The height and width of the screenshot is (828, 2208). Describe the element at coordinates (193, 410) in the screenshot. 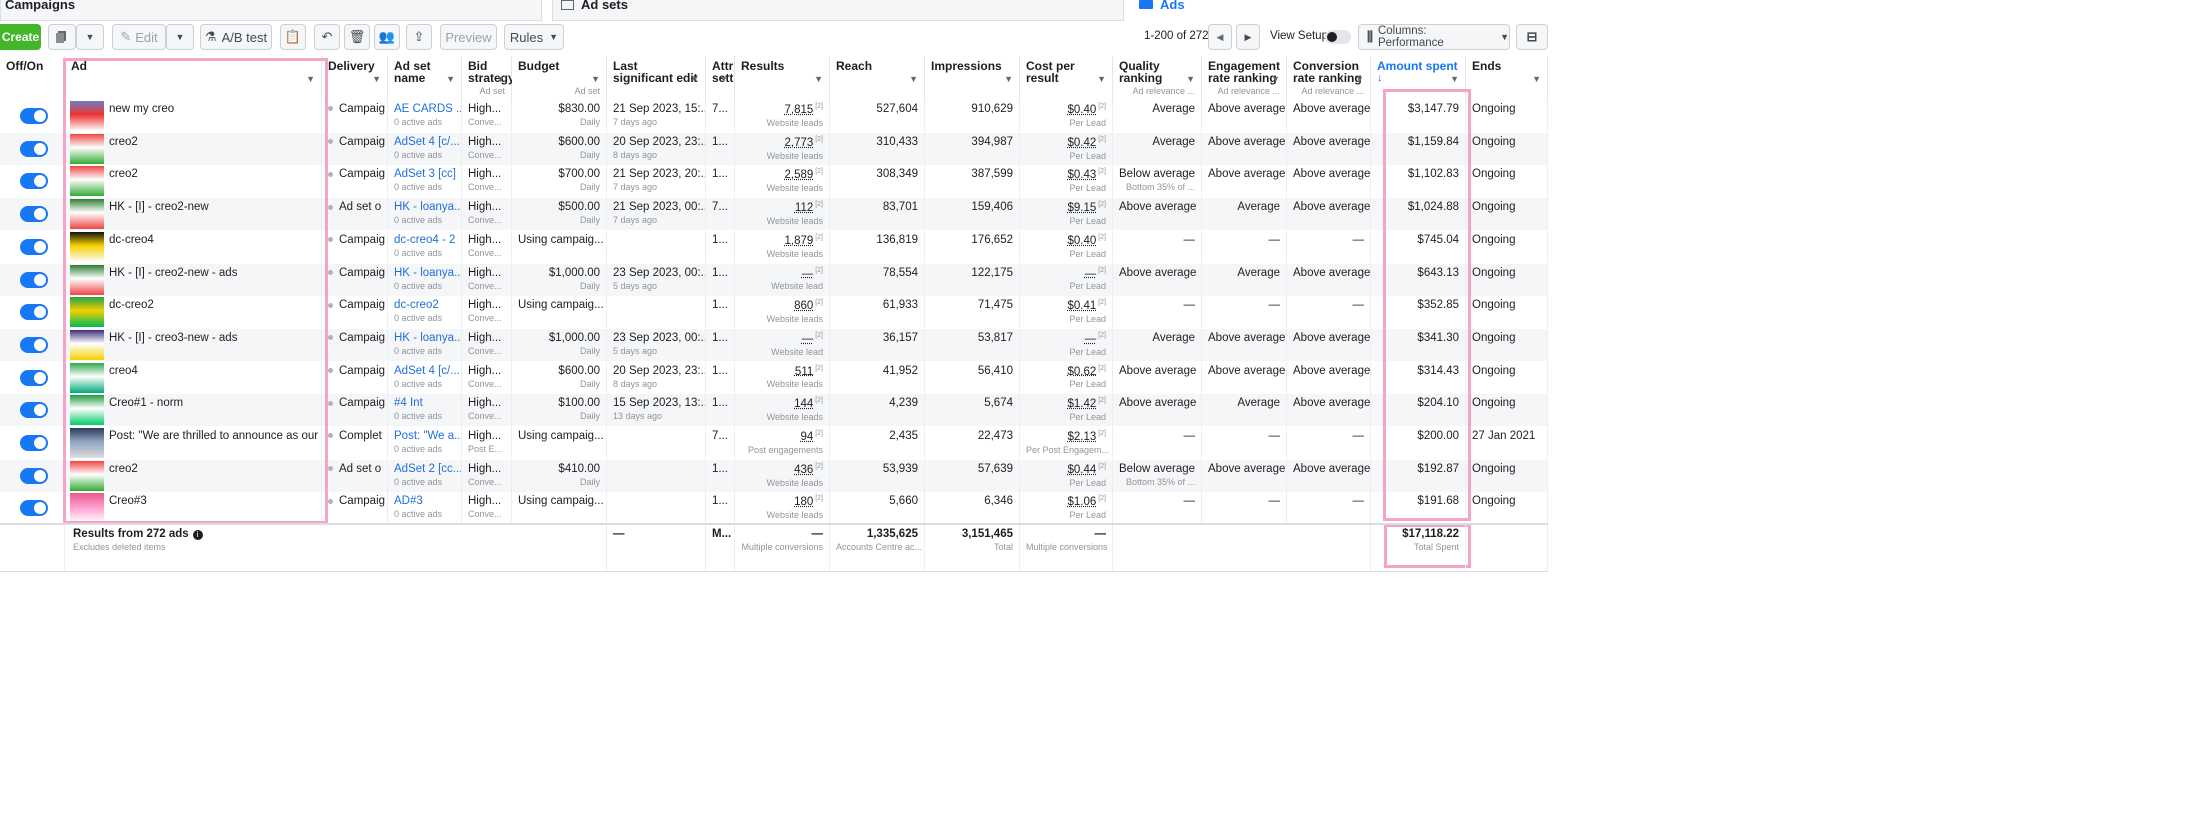

I see `ad-cell: Creo#1 - norm` at that location.